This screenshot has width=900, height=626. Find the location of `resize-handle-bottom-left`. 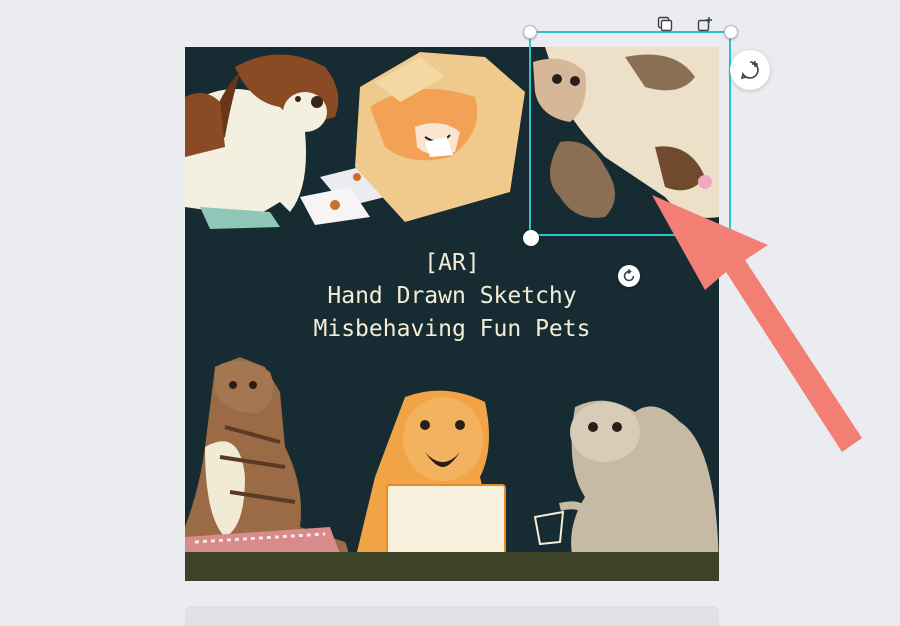

resize-handle-bottom-left is located at coordinates (531, 238).